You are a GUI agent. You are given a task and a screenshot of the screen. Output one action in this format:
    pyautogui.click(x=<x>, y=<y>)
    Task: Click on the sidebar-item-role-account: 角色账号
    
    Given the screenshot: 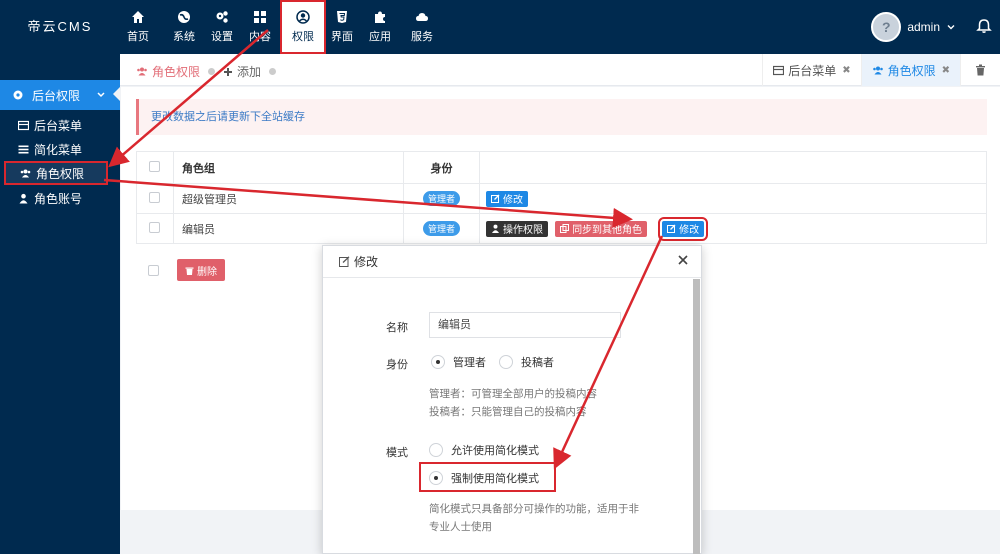 What is the action you would take?
    pyautogui.click(x=60, y=198)
    